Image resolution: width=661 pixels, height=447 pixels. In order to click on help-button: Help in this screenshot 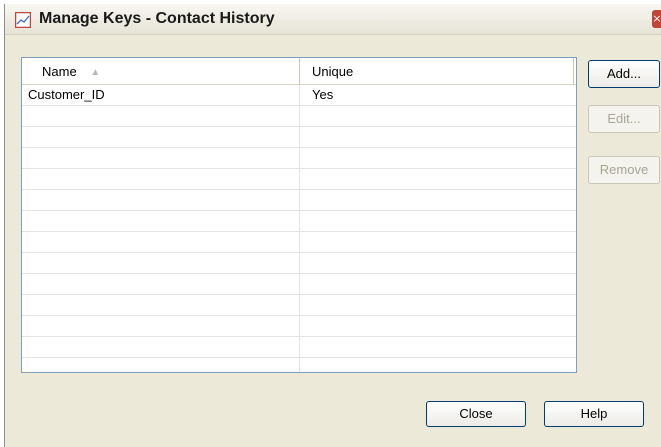, I will do `click(594, 414)`.